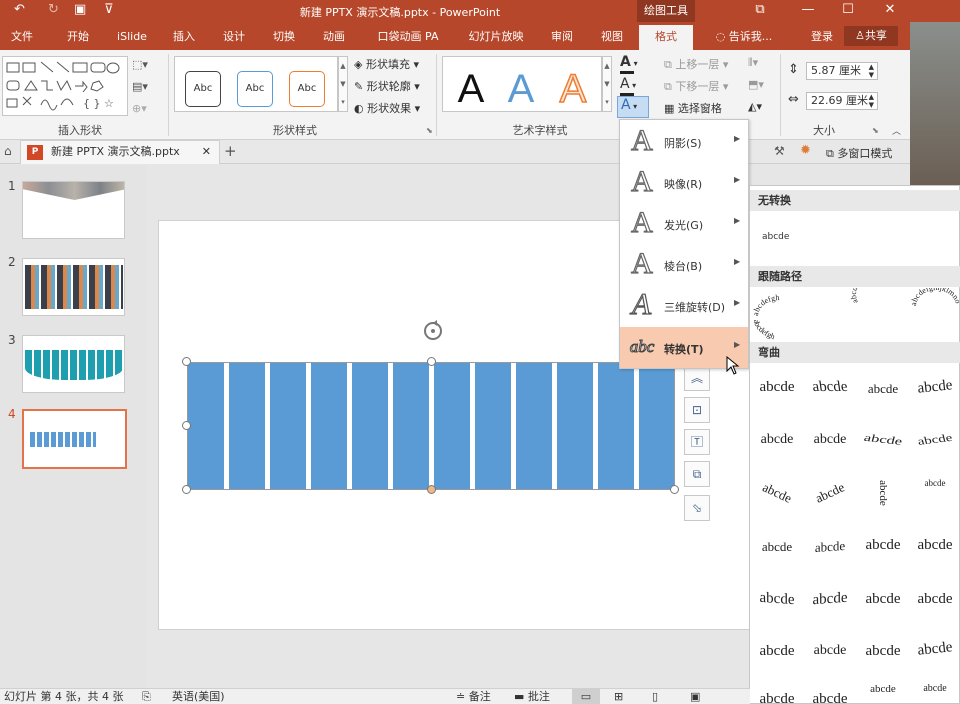 The height and width of the screenshot is (704, 960). What do you see at coordinates (848, 11) in the screenshot?
I see `maximize-button: ☐` at bounding box center [848, 11].